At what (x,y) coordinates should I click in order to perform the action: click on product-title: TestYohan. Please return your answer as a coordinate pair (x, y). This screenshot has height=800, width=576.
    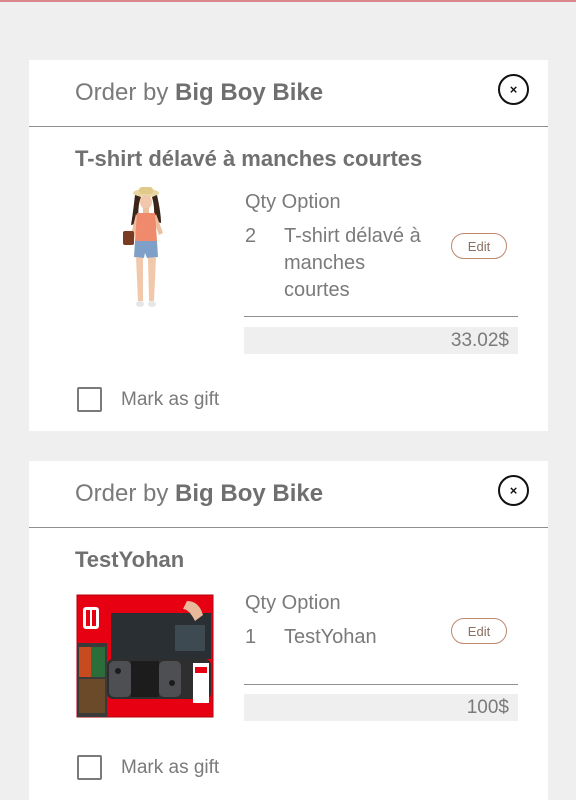
    Looking at the image, I should click on (130, 559).